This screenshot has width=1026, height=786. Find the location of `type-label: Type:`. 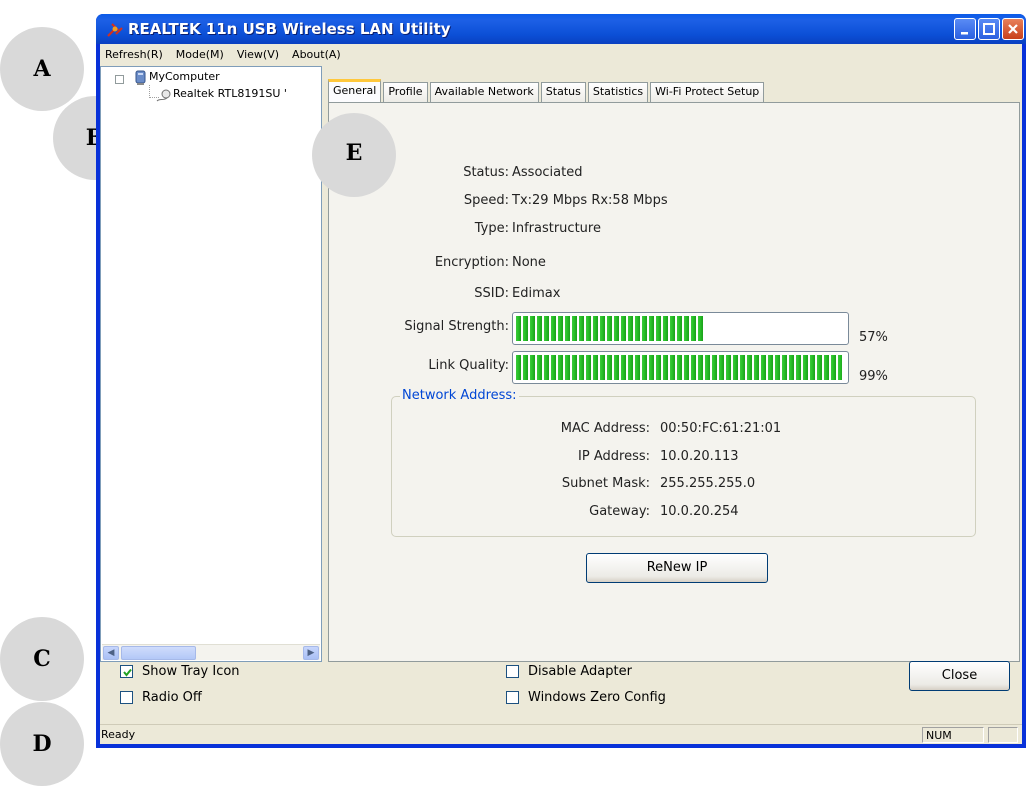

type-label: Type: is located at coordinates (491, 228).